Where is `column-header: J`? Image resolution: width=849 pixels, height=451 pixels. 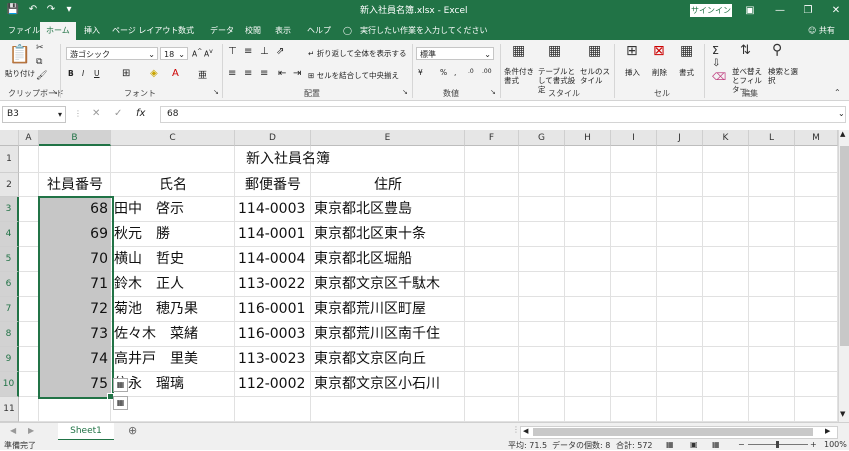
column-header: J is located at coordinates (680, 138).